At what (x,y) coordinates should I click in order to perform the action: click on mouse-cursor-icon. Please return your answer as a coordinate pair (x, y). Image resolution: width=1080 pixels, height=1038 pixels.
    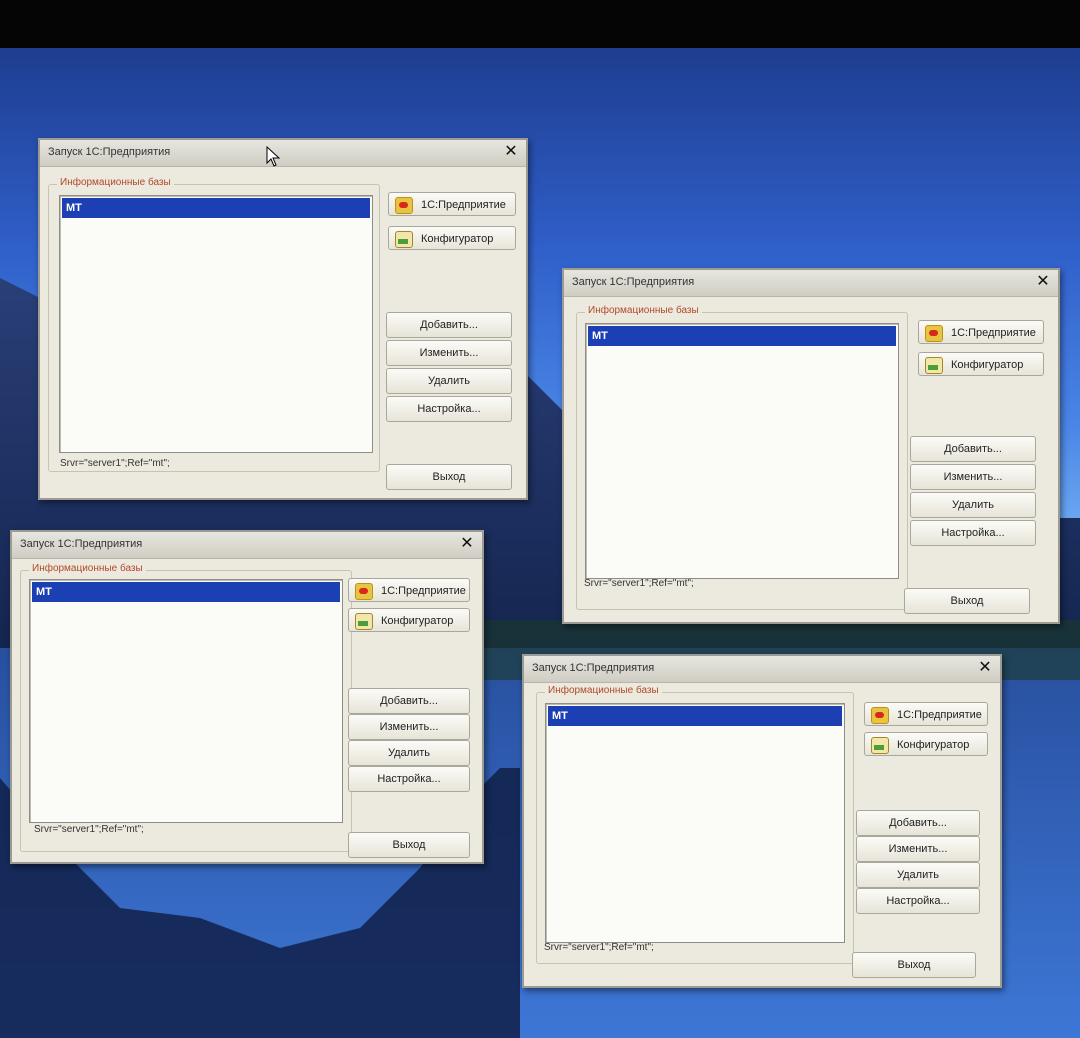
    Looking at the image, I should click on (273, 156).